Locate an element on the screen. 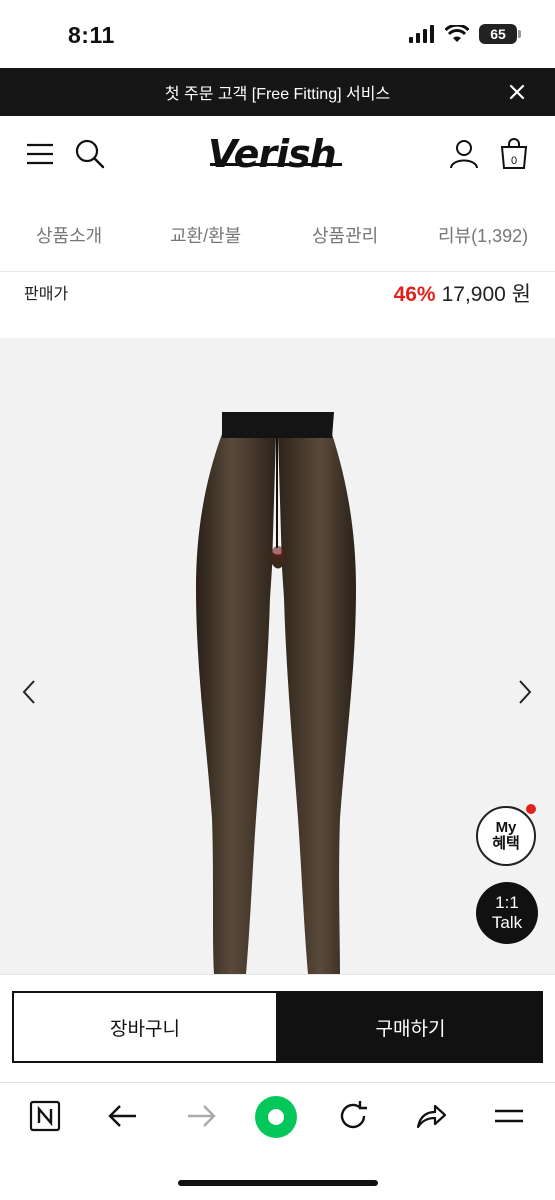 Image resolution: width=555 pixels, height=1200 pixels. purchase-bar: 장바구니 구매하기 is located at coordinates (277, 1028).